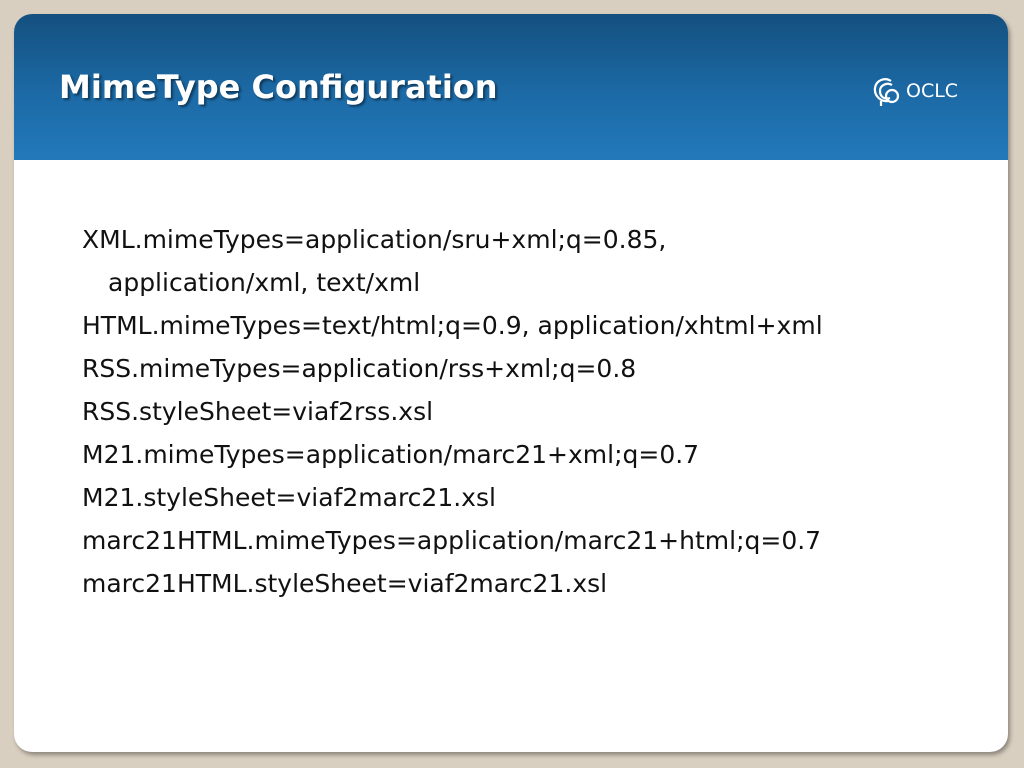  I want to click on oclc-logo-icon, so click(887, 91).